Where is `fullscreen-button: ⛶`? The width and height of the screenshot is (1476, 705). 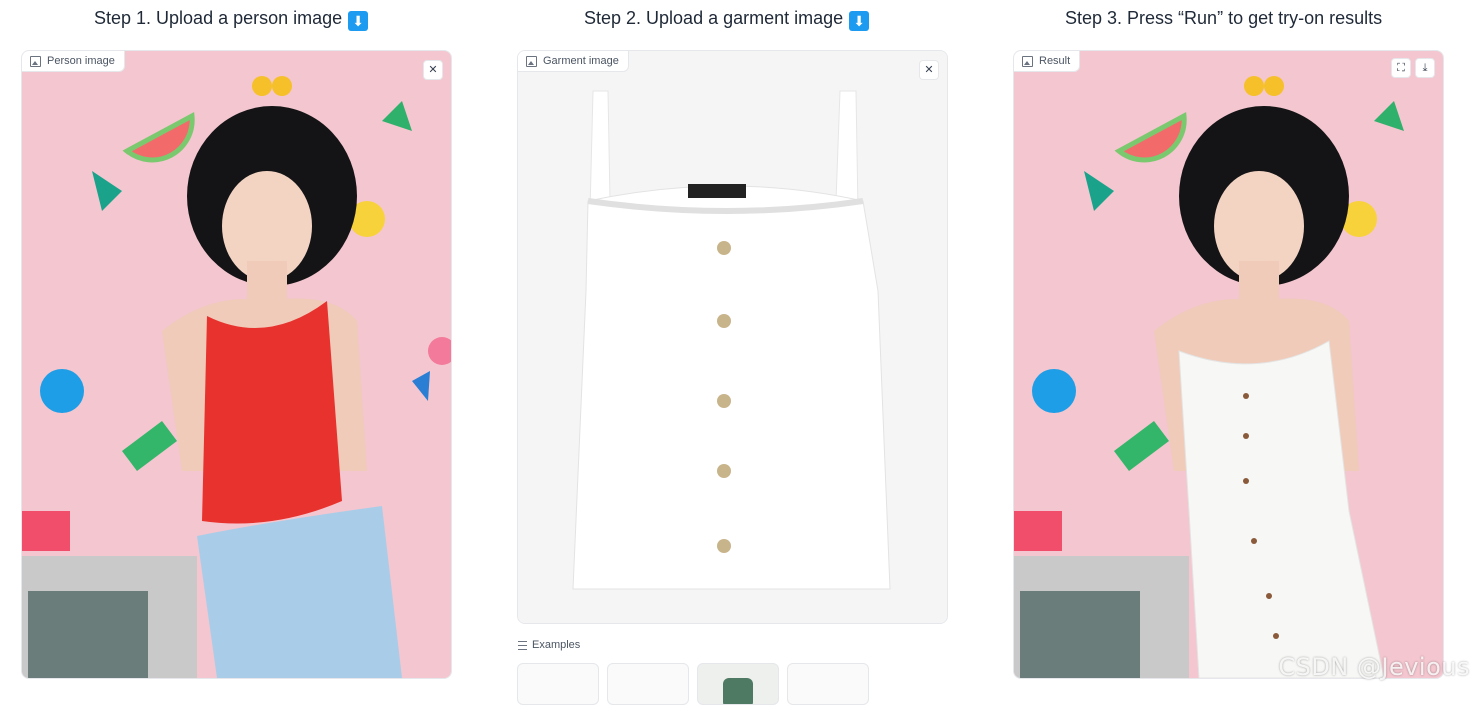
fullscreen-button: ⛶ is located at coordinates (1401, 68).